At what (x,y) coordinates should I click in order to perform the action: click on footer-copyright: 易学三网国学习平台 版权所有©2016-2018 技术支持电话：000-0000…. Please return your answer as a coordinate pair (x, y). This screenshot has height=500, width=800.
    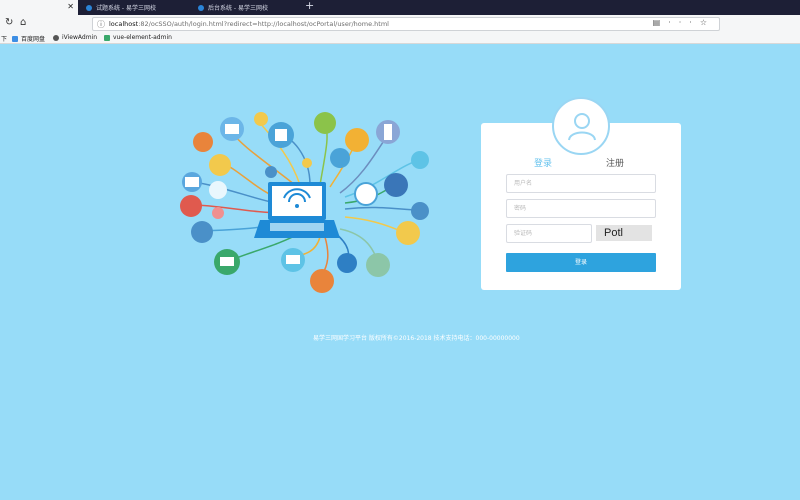
    Looking at the image, I should click on (416, 338).